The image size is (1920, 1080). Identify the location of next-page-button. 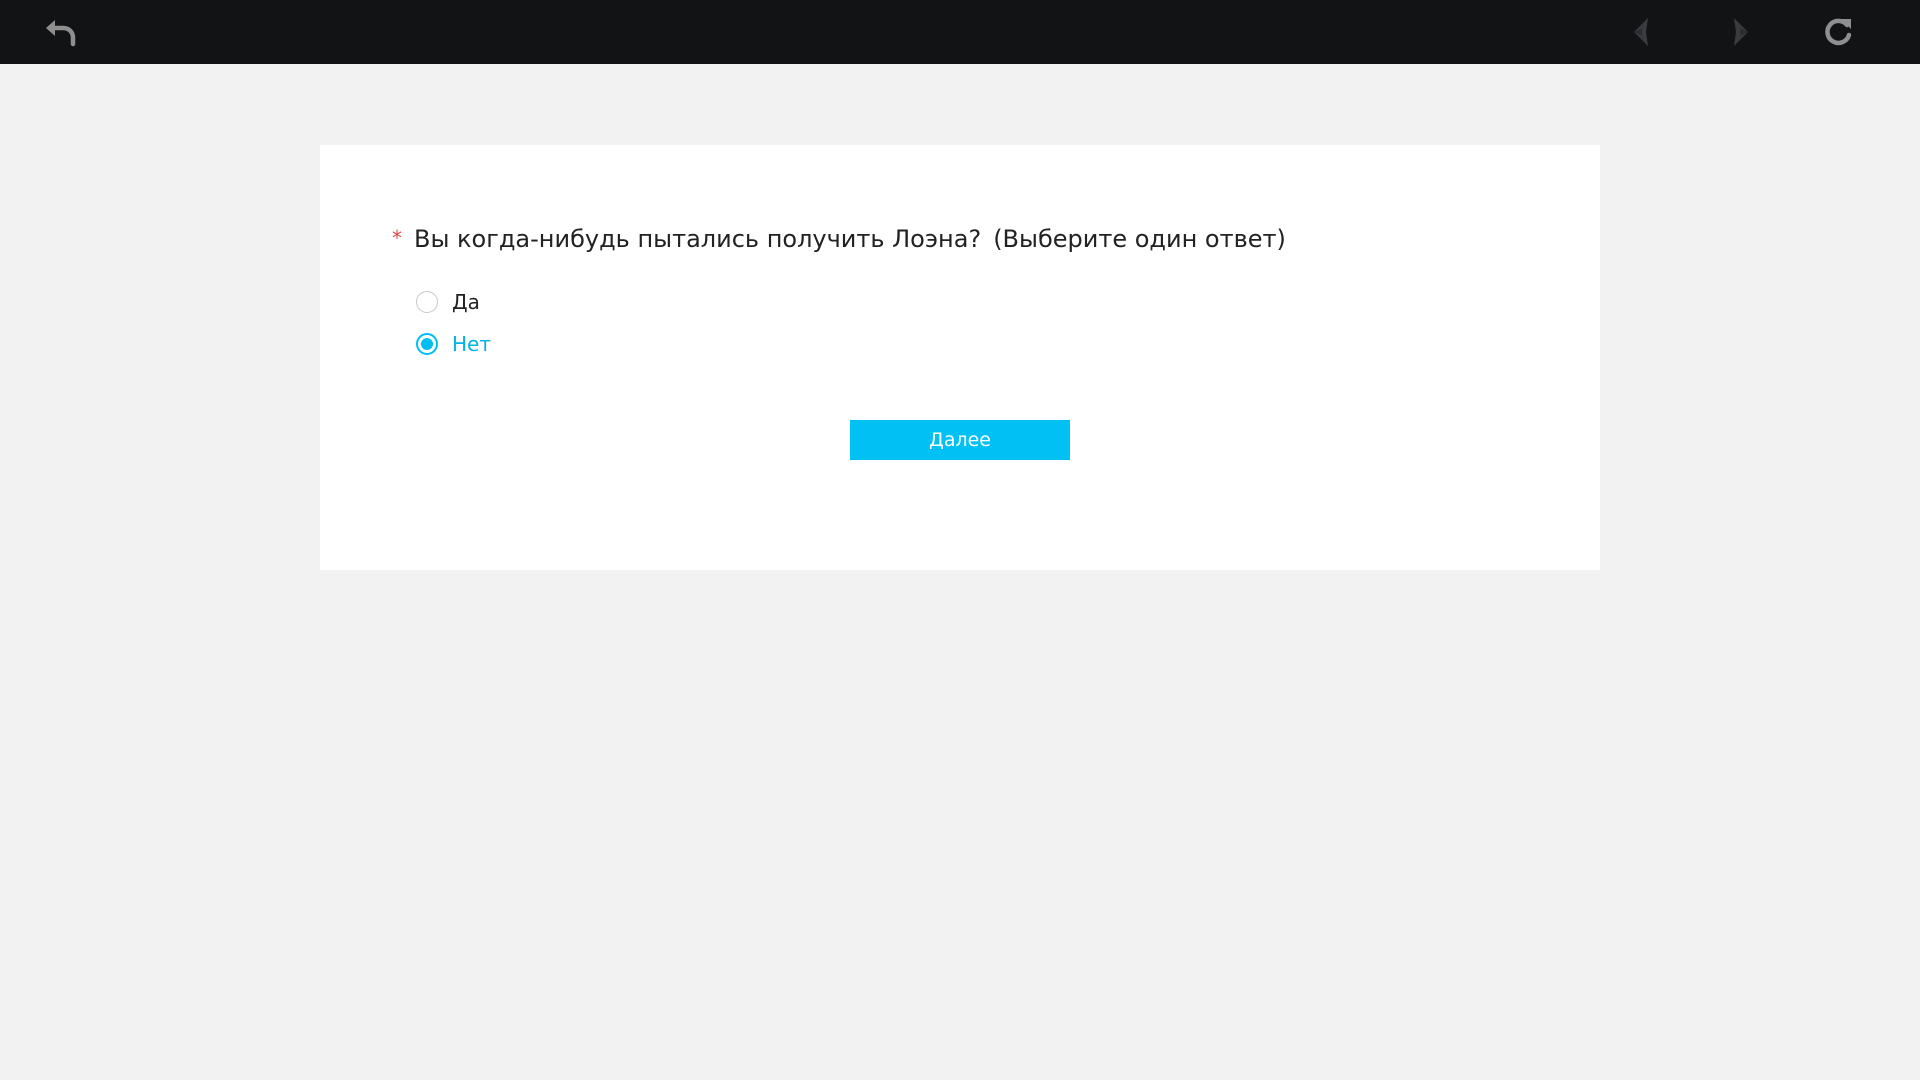
(1740, 32).